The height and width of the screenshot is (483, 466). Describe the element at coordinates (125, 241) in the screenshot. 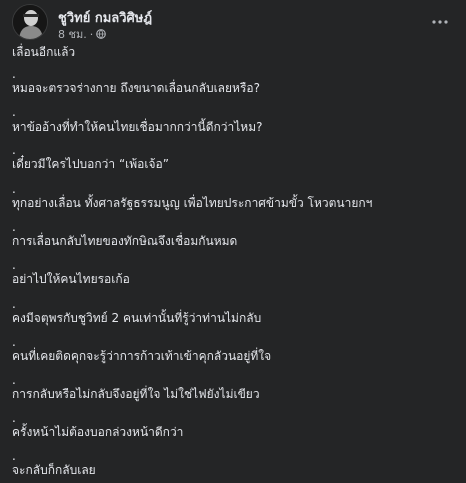

I see `post-line: การเลื่อนกลับไทยของทักษิณจึงเชื่อมกันหมด` at that location.